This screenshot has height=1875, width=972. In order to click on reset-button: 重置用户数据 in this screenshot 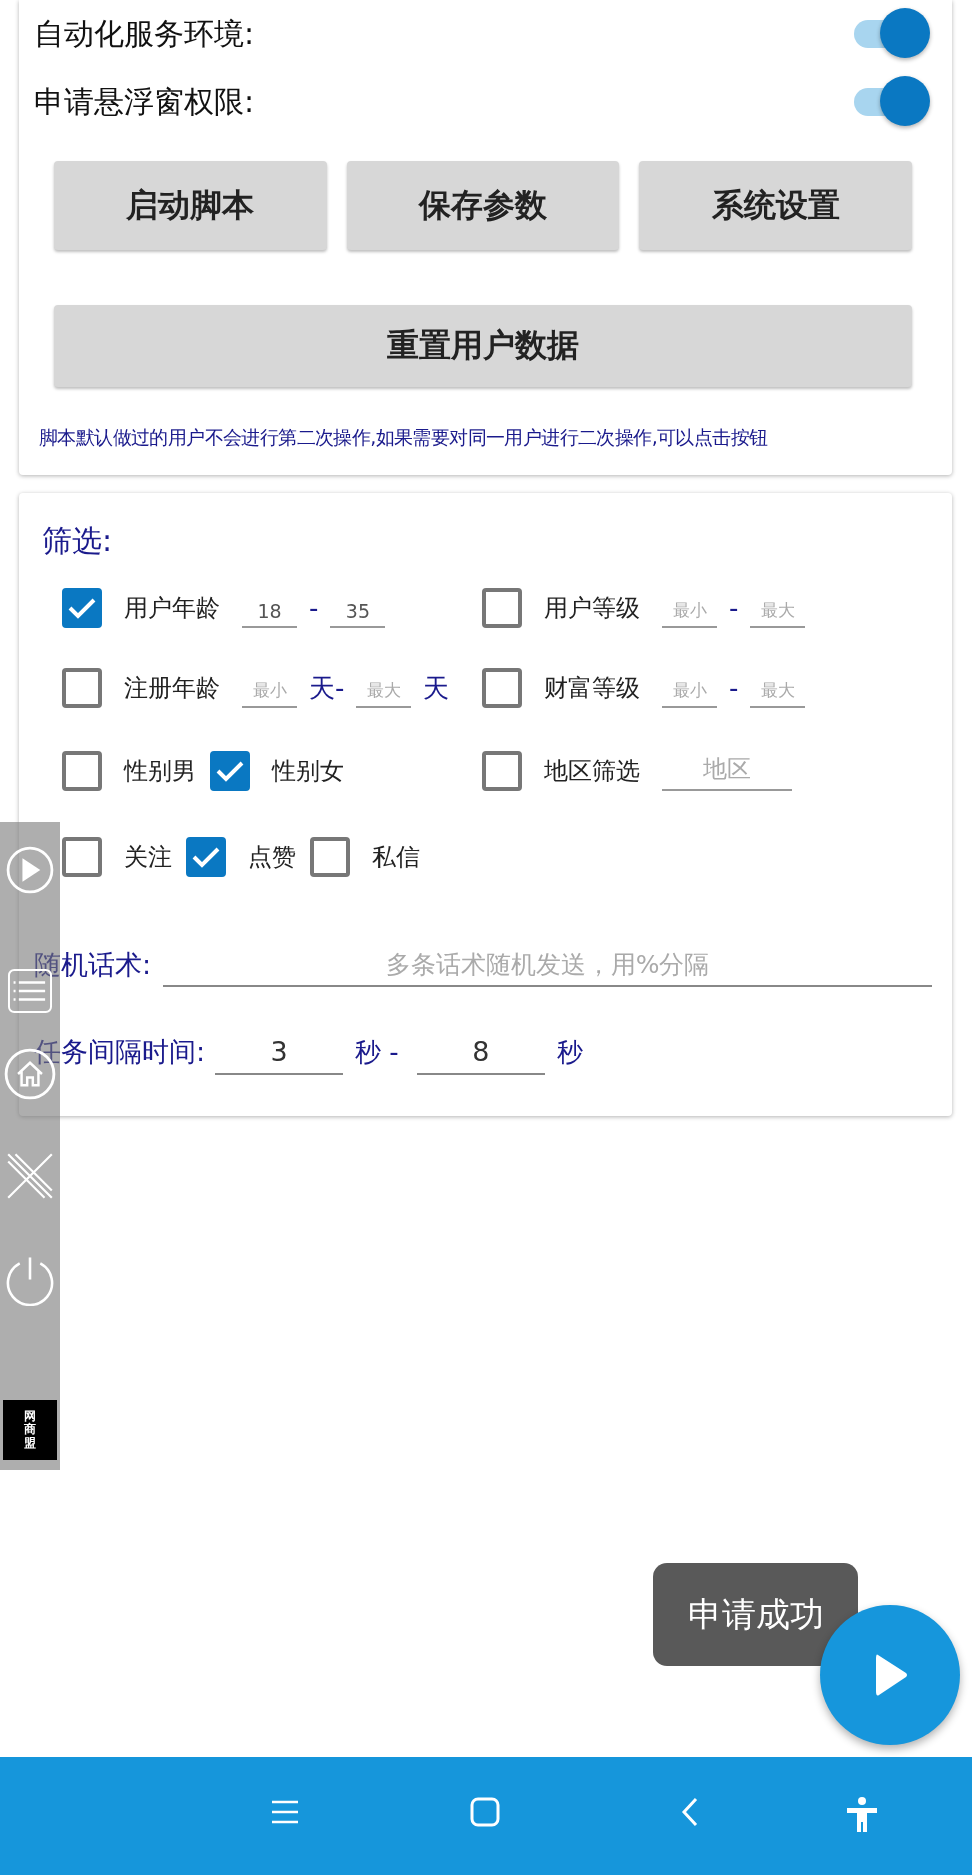, I will do `click(483, 346)`.